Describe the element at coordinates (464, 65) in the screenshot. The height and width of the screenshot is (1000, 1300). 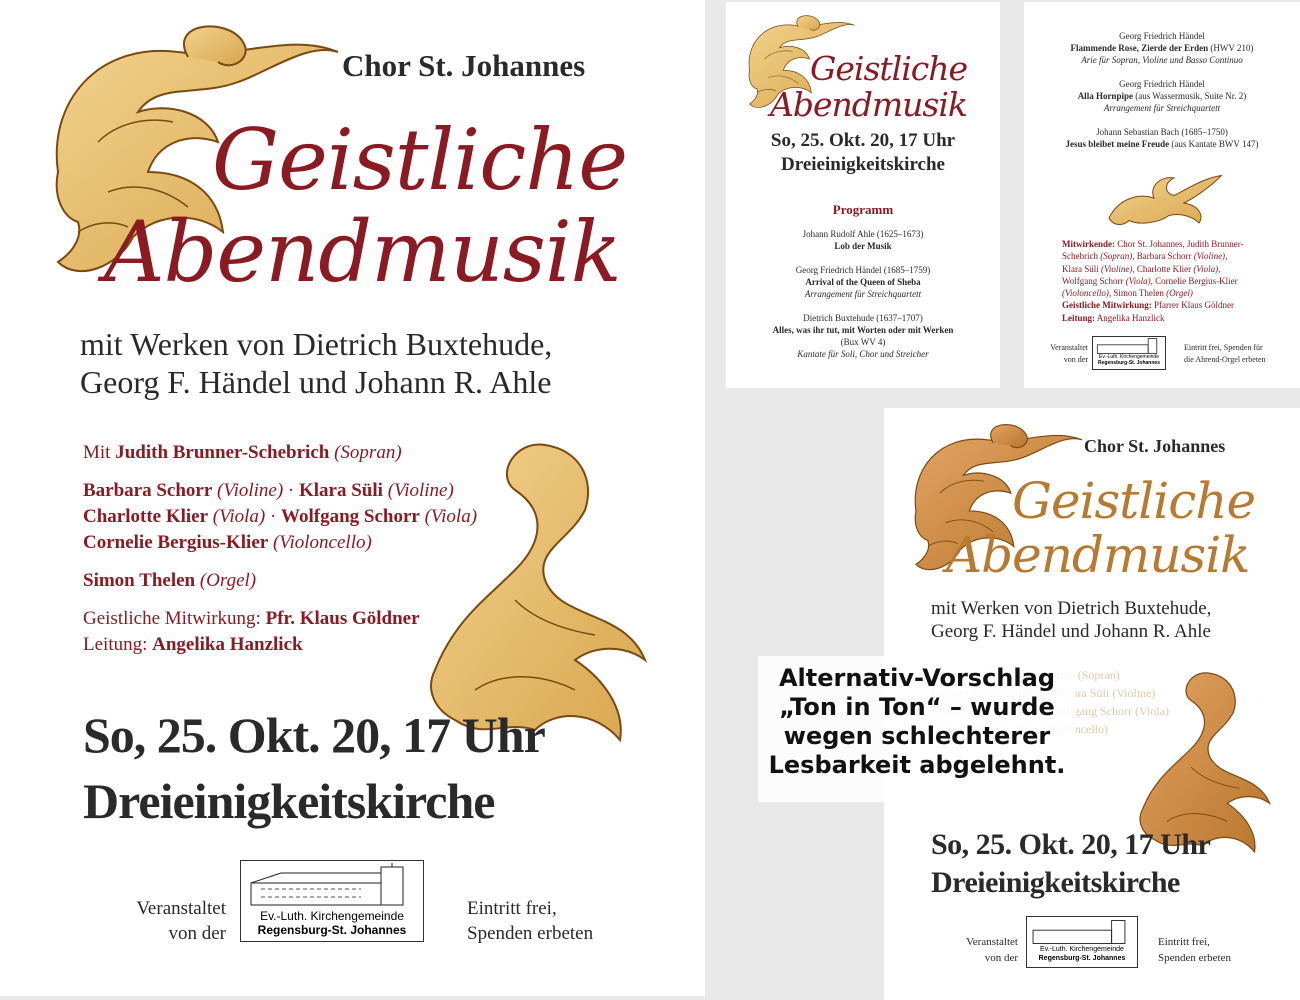
I see `choir-name: Chor St. Johannes` at that location.